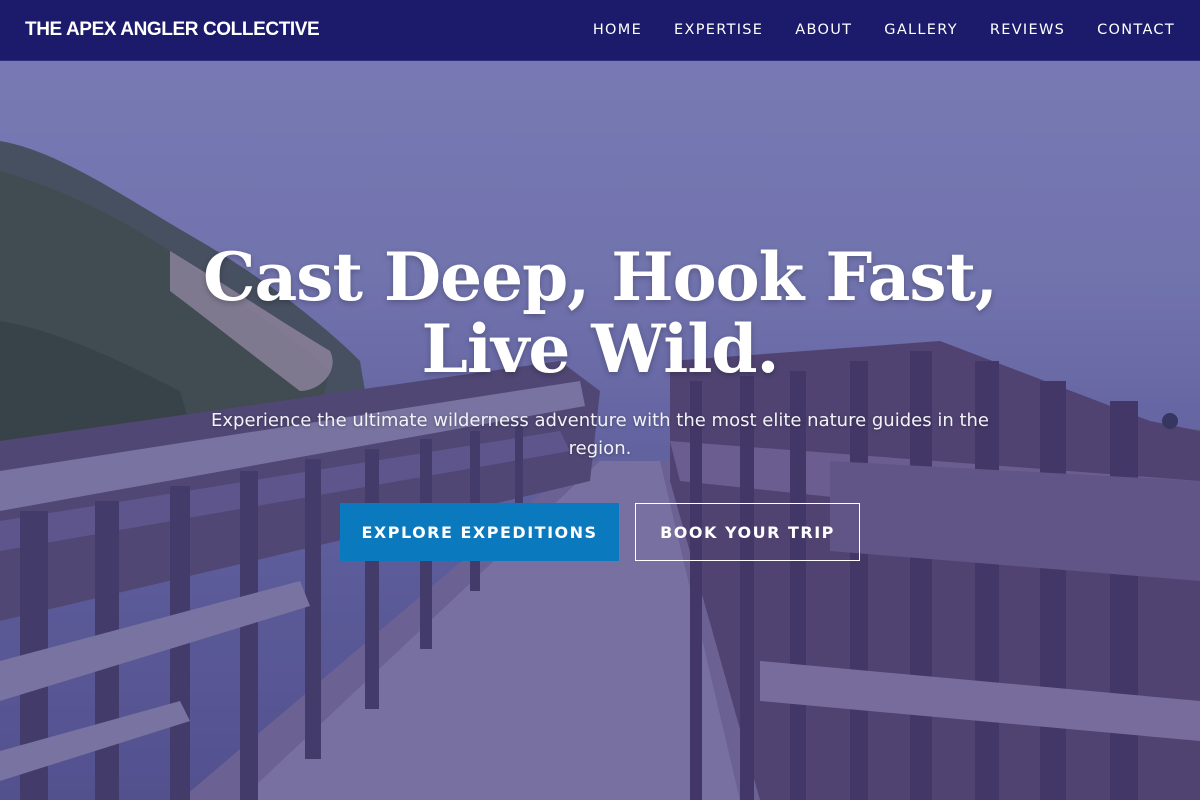 The width and height of the screenshot is (1200, 800). I want to click on brand-logo-text: THE APEX ANGLER COLLECTIVE, so click(172, 30).